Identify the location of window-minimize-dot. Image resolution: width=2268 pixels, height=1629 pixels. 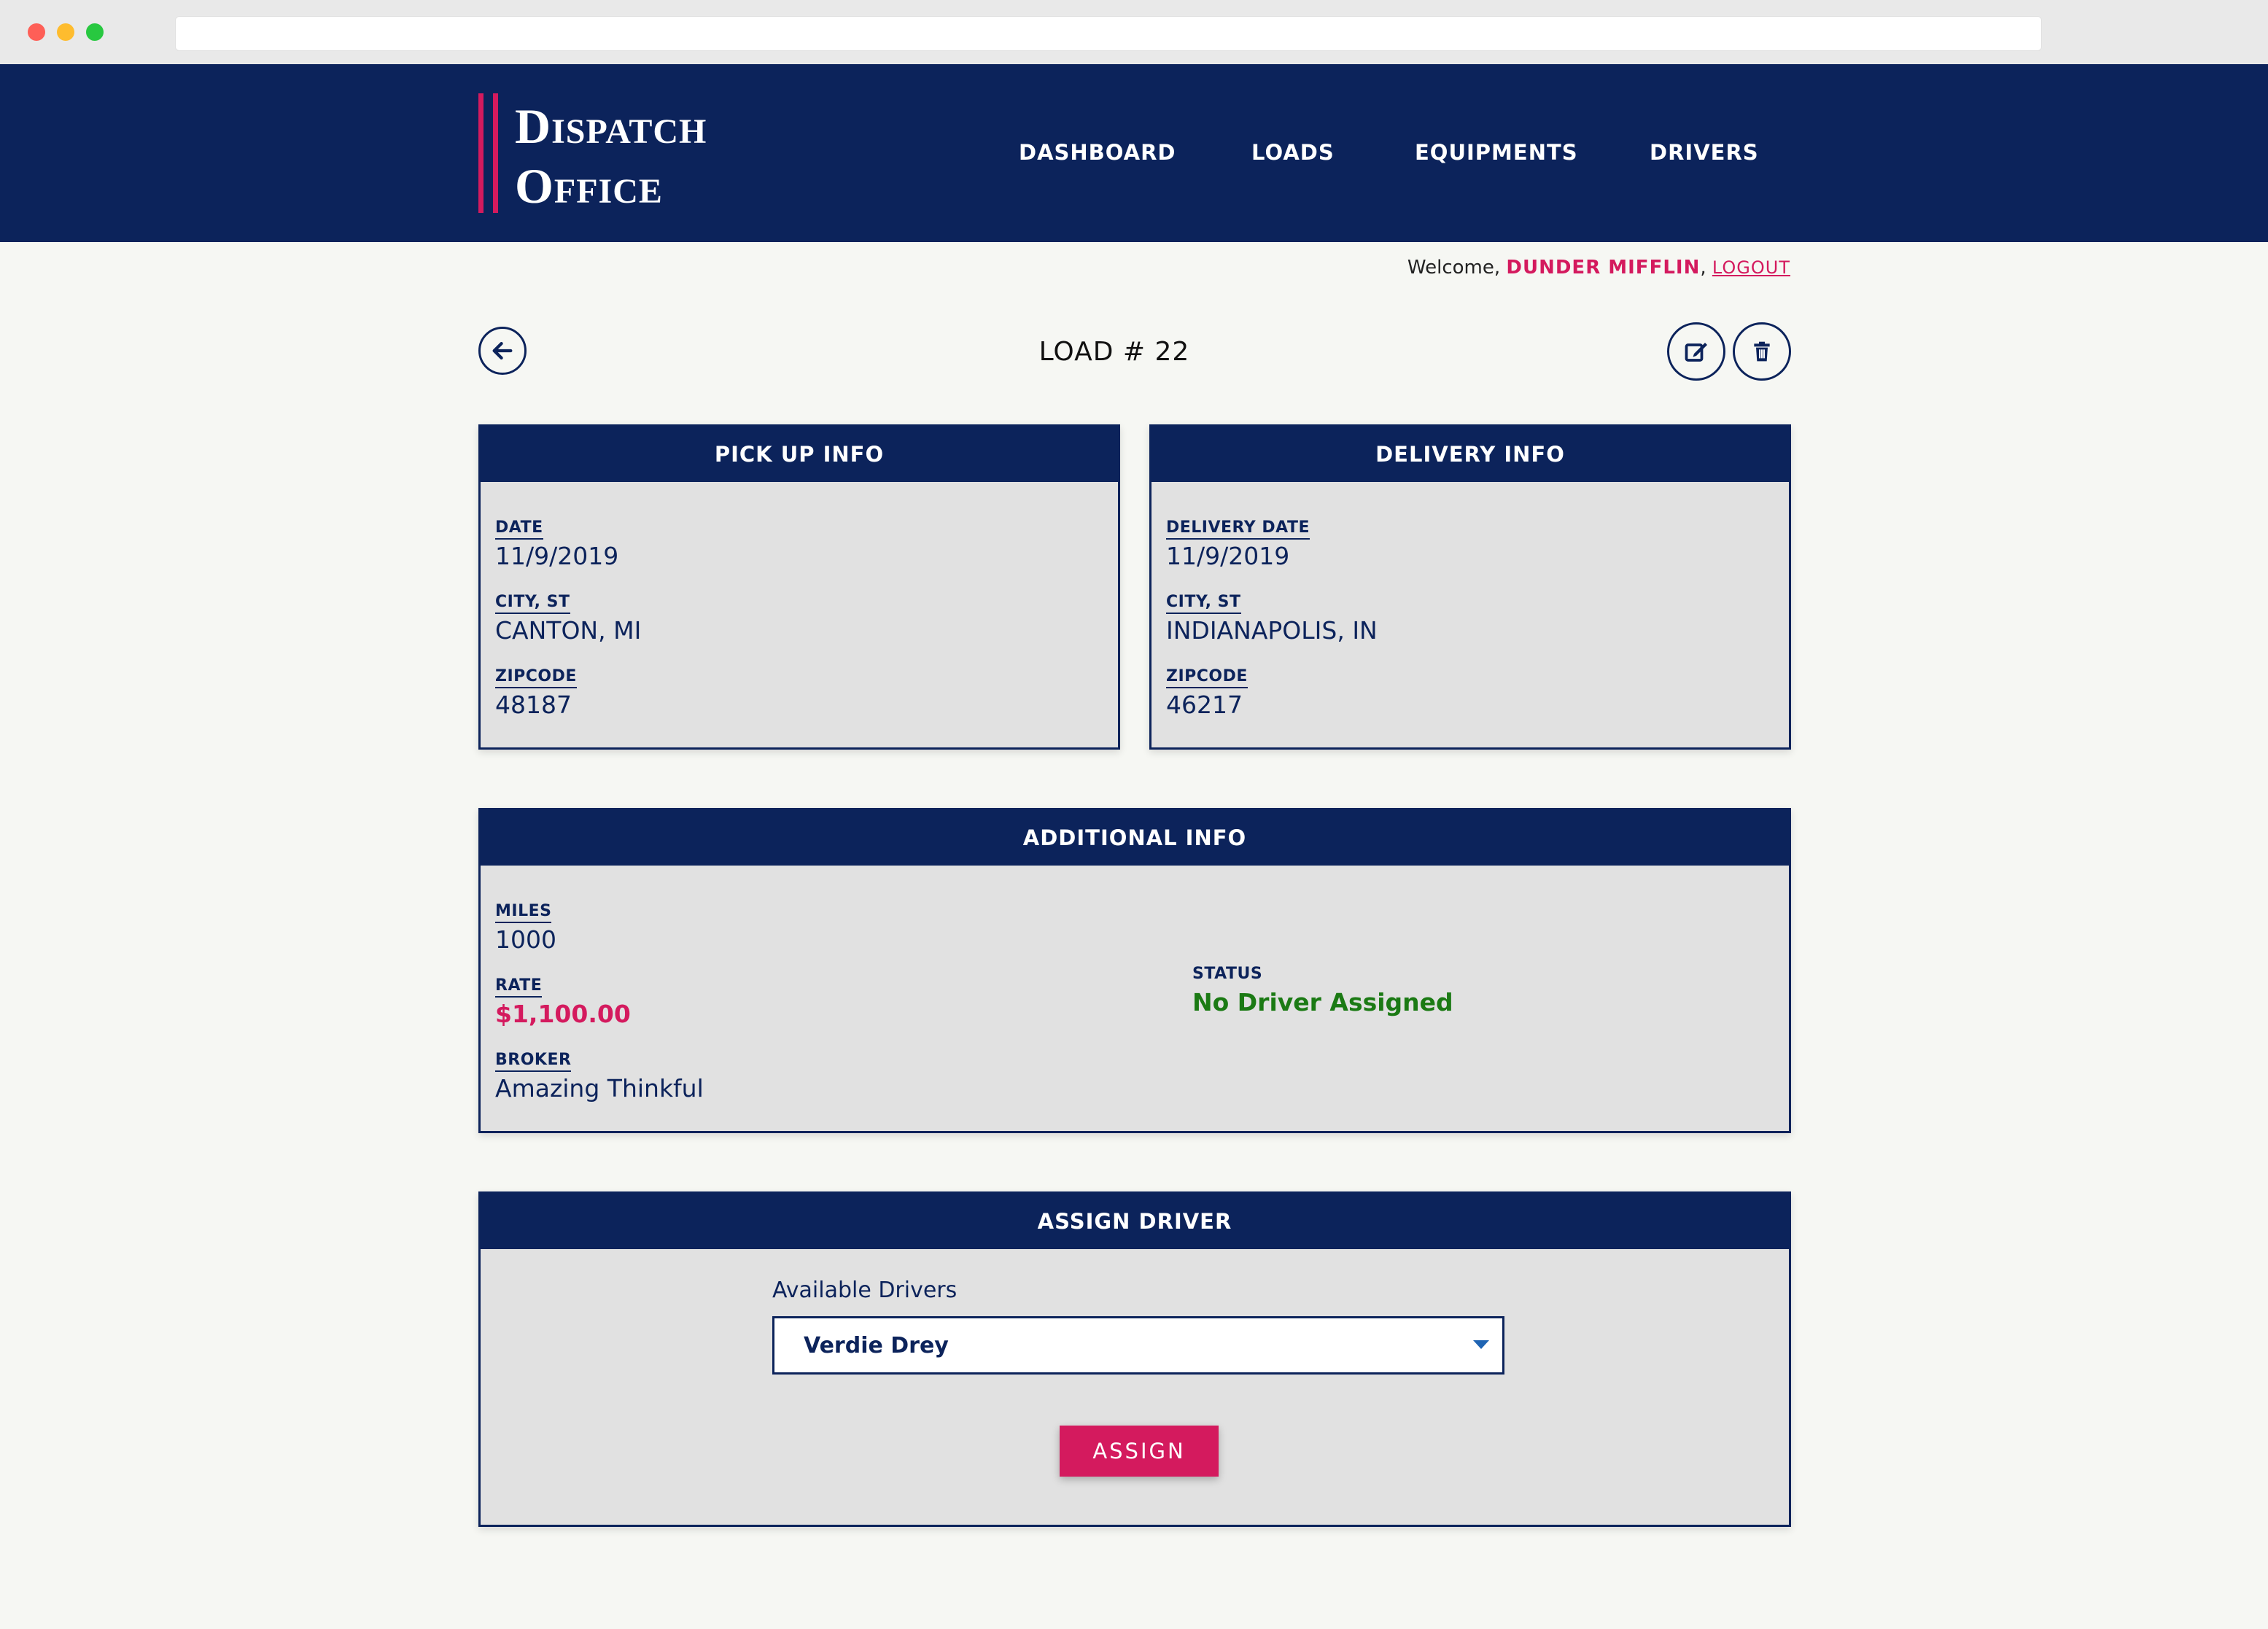
(65, 32).